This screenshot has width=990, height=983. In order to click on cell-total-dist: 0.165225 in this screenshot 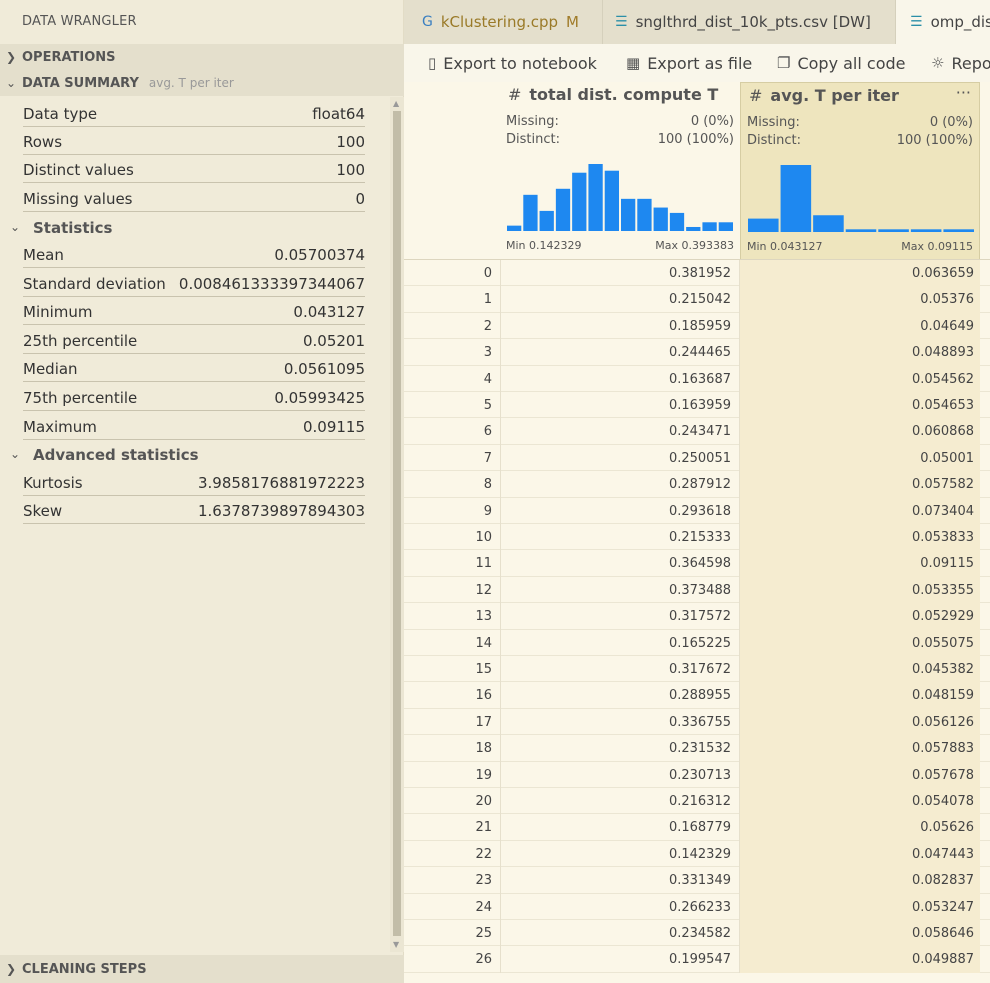, I will do `click(620, 642)`.